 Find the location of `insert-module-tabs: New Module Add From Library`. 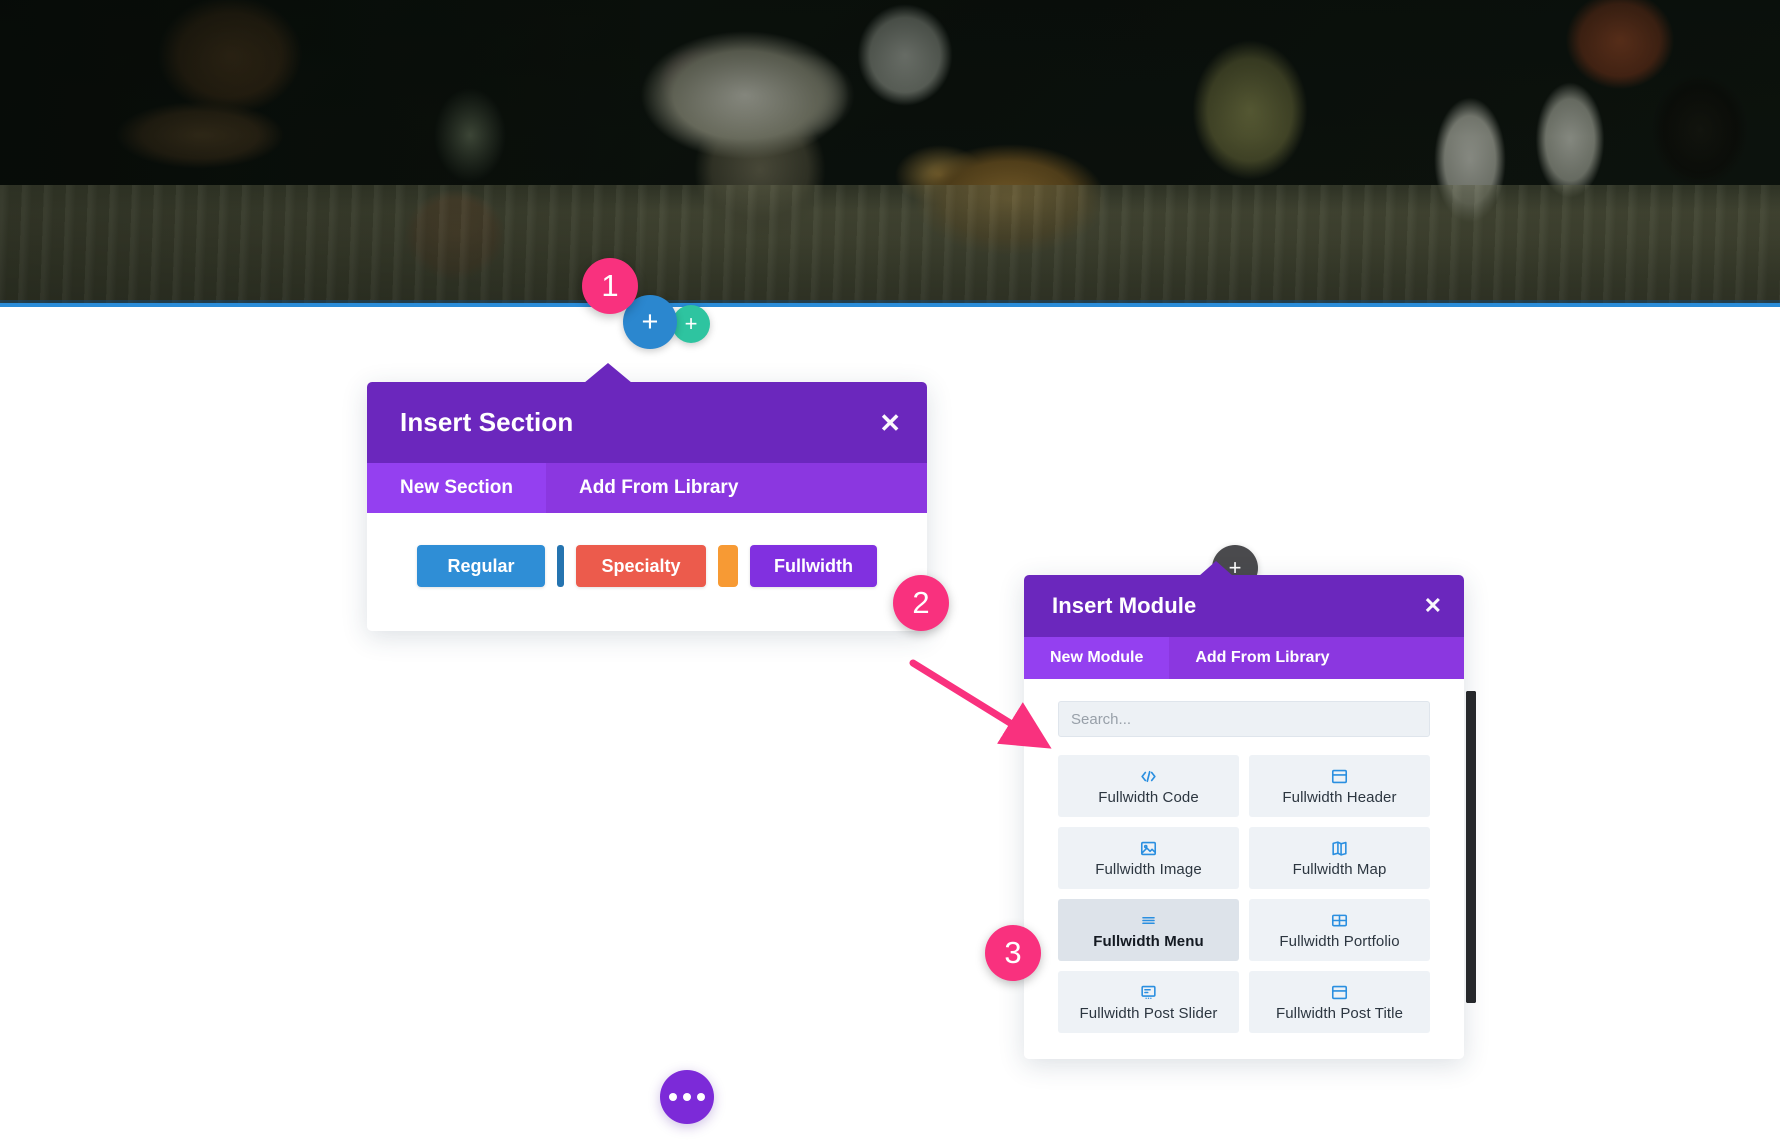

insert-module-tabs: New Module Add From Library is located at coordinates (1244, 658).